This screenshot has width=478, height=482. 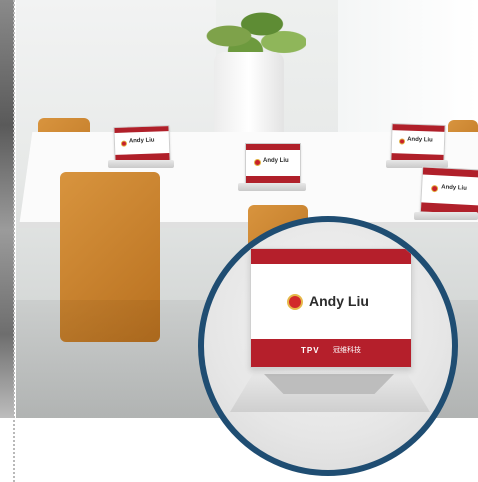 I want to click on plant-leaves, so click(x=251, y=30).